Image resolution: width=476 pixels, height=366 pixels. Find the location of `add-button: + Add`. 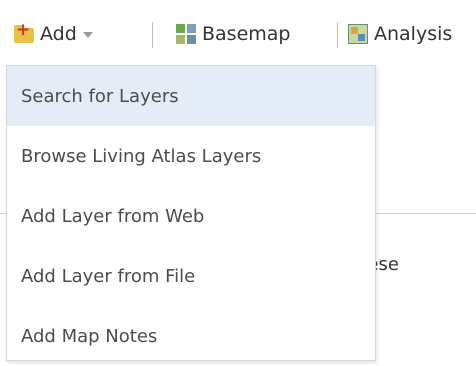

add-button: + Add is located at coordinates (53, 34).